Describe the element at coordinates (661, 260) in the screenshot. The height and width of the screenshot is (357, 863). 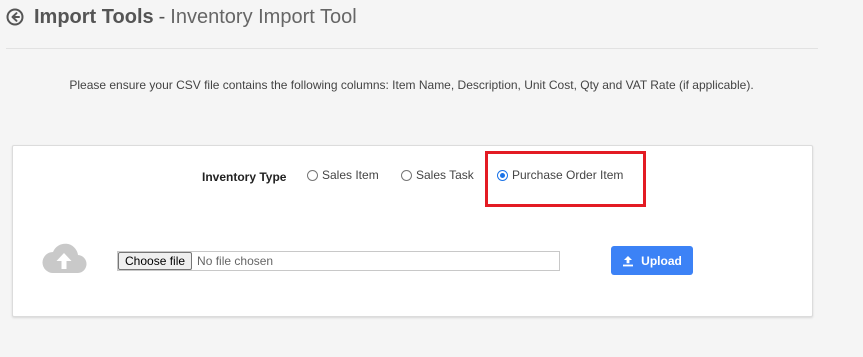
I see `upload-label: Upload` at that location.